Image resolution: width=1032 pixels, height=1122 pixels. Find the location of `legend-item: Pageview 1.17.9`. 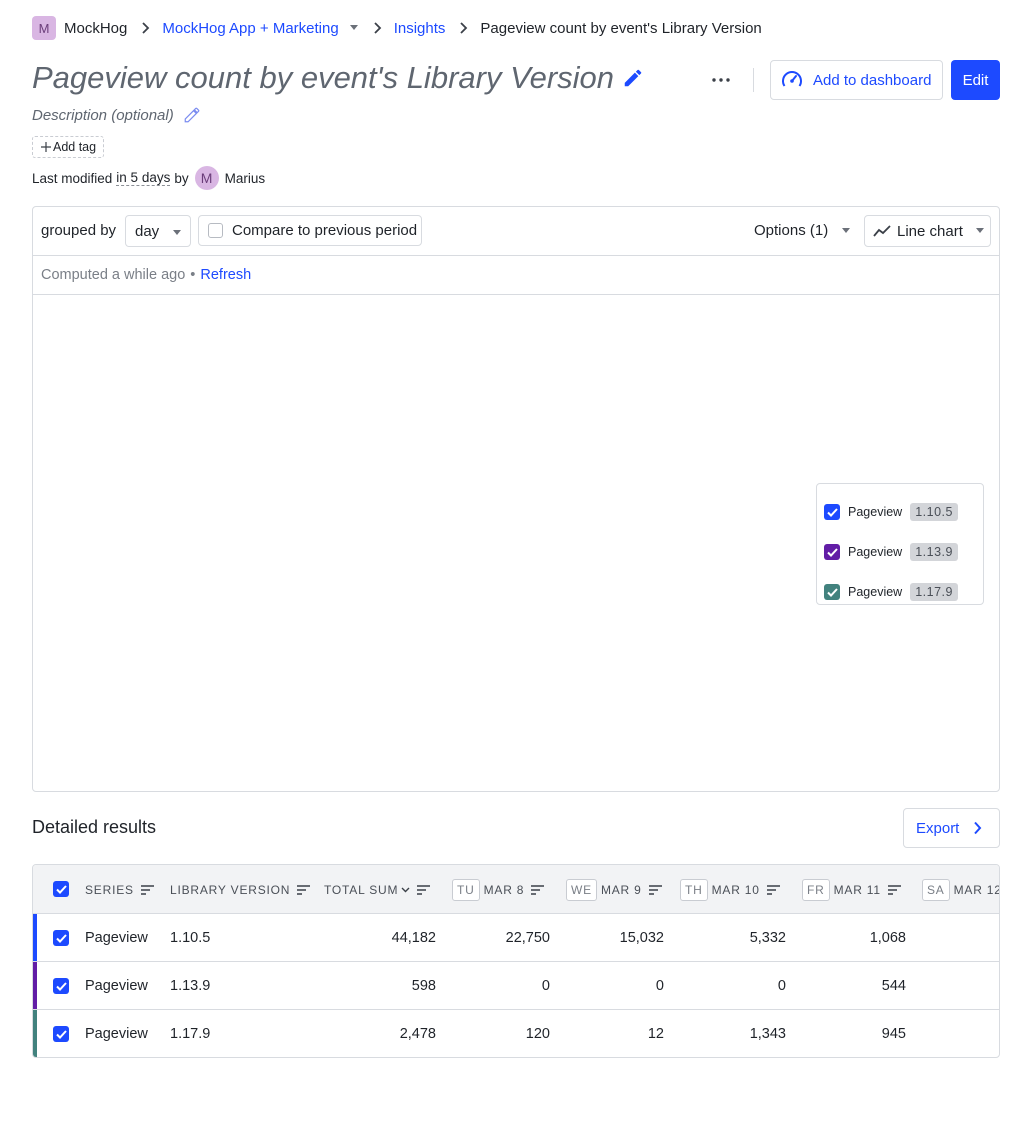

legend-item: Pageview 1.17.9 is located at coordinates (900, 592).